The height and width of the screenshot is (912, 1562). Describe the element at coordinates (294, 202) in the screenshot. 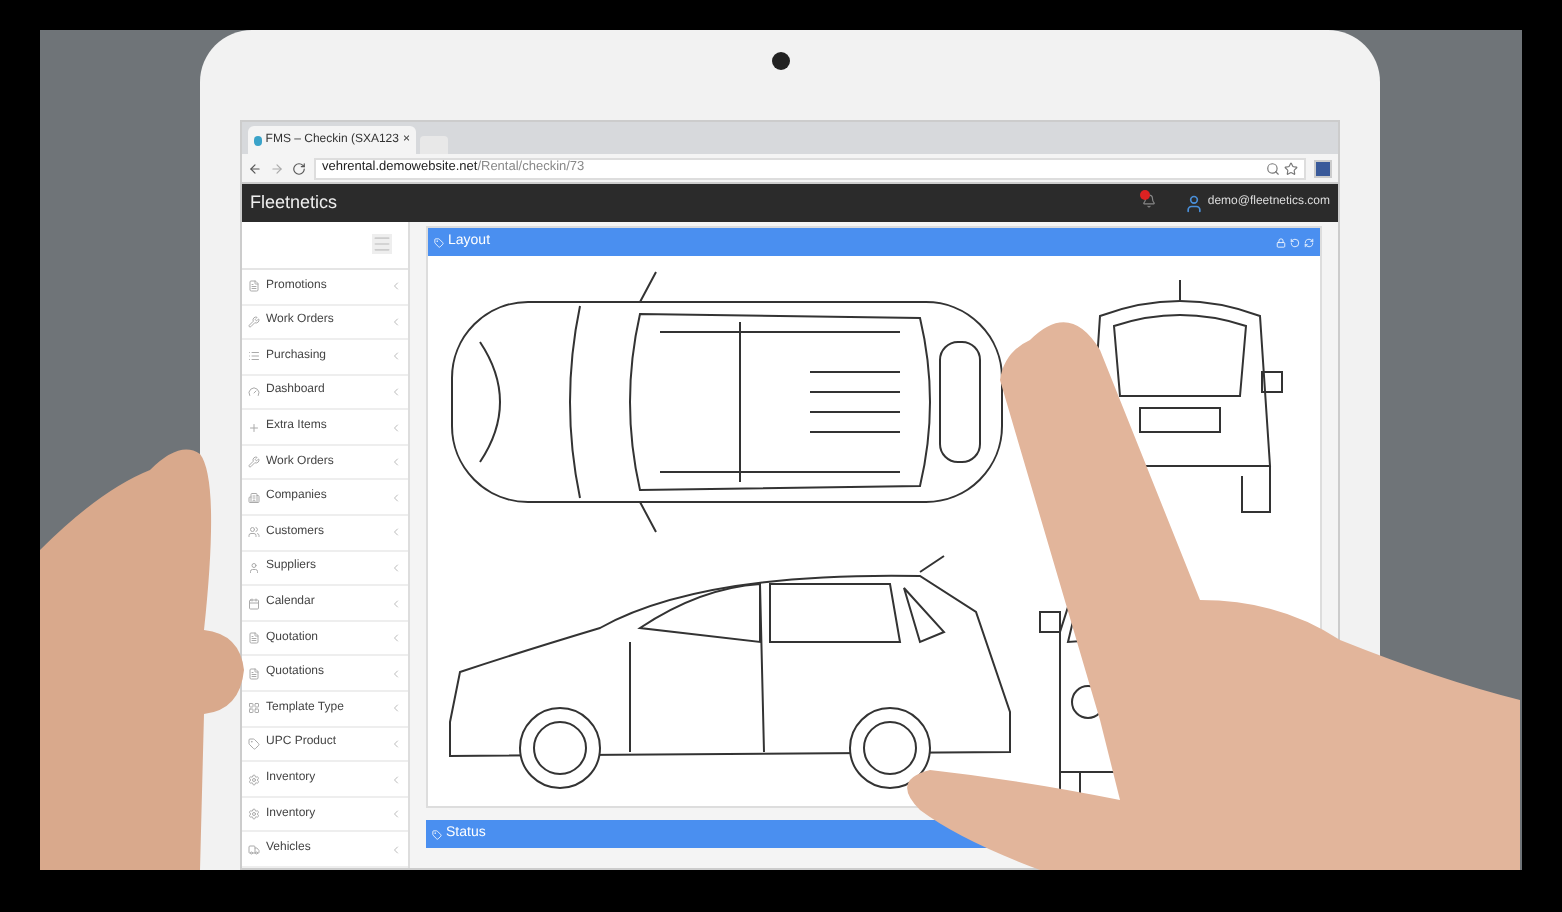

I see `brand-name: Fleetnetics` at that location.